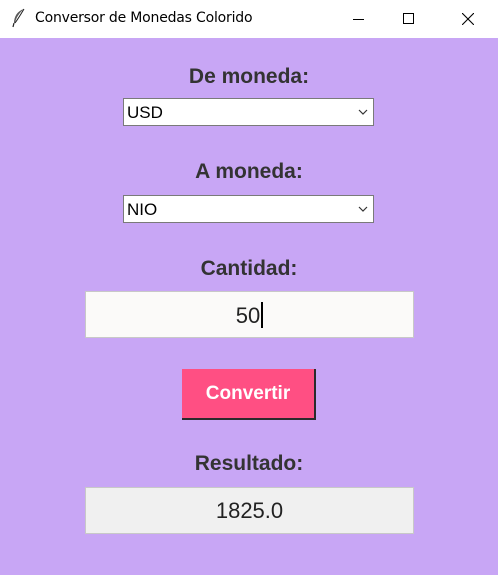 The width and height of the screenshot is (498, 575). I want to click on from-currency-select: USD, so click(248, 112).